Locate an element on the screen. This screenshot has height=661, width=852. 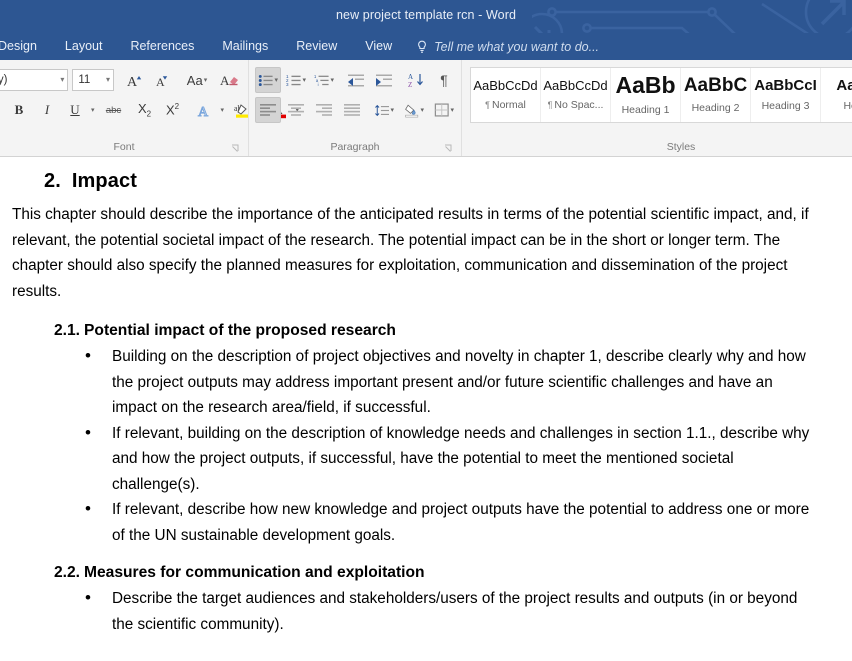
subscript-button: X2 is located at coordinates (145, 110).